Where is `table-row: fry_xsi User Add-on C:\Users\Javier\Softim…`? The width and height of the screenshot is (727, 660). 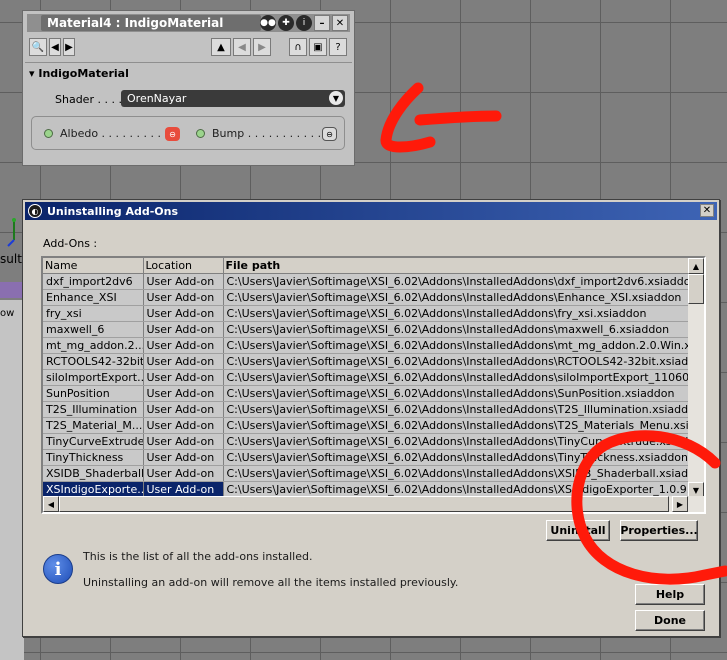
table-row: fry_xsi User Add-on C:\Users\Javier\Softim… is located at coordinates (366, 313).